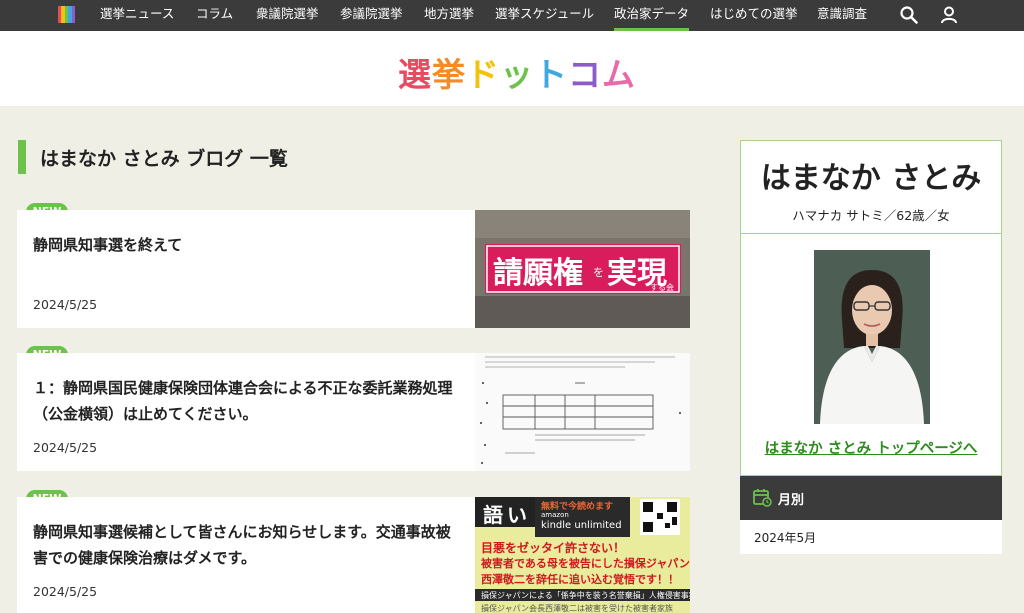 The image size is (1024, 613). I want to click on post-thumbnail: 請願権 を 実現 する会, so click(582, 269).